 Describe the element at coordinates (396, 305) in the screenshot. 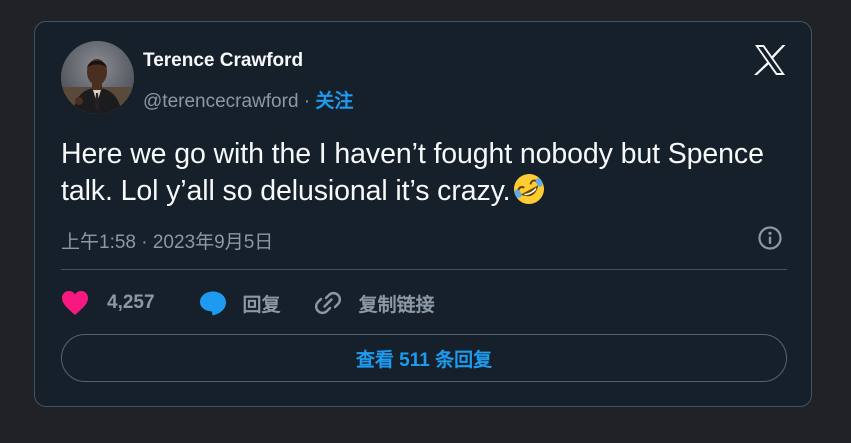

I see `copy-link-label: 复制链接` at that location.